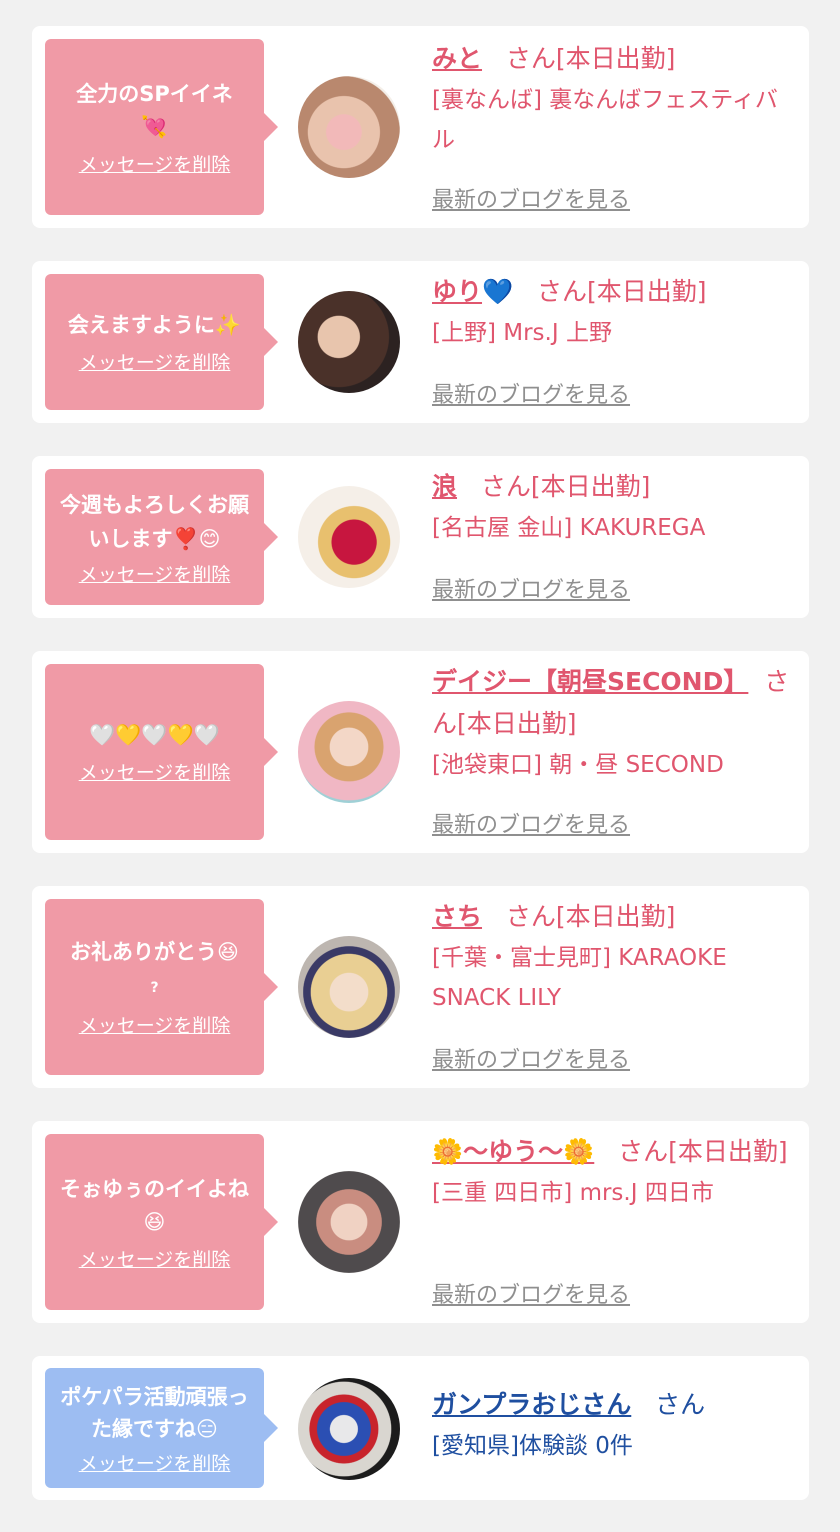 This screenshot has height=1532, width=840. What do you see at coordinates (616, 1172) in the screenshot?
I see `cast-info: 🌼〜ゆう〜🌼 さん[本日出勤] [三重 四日市] mrs.J 四日市` at bounding box center [616, 1172].